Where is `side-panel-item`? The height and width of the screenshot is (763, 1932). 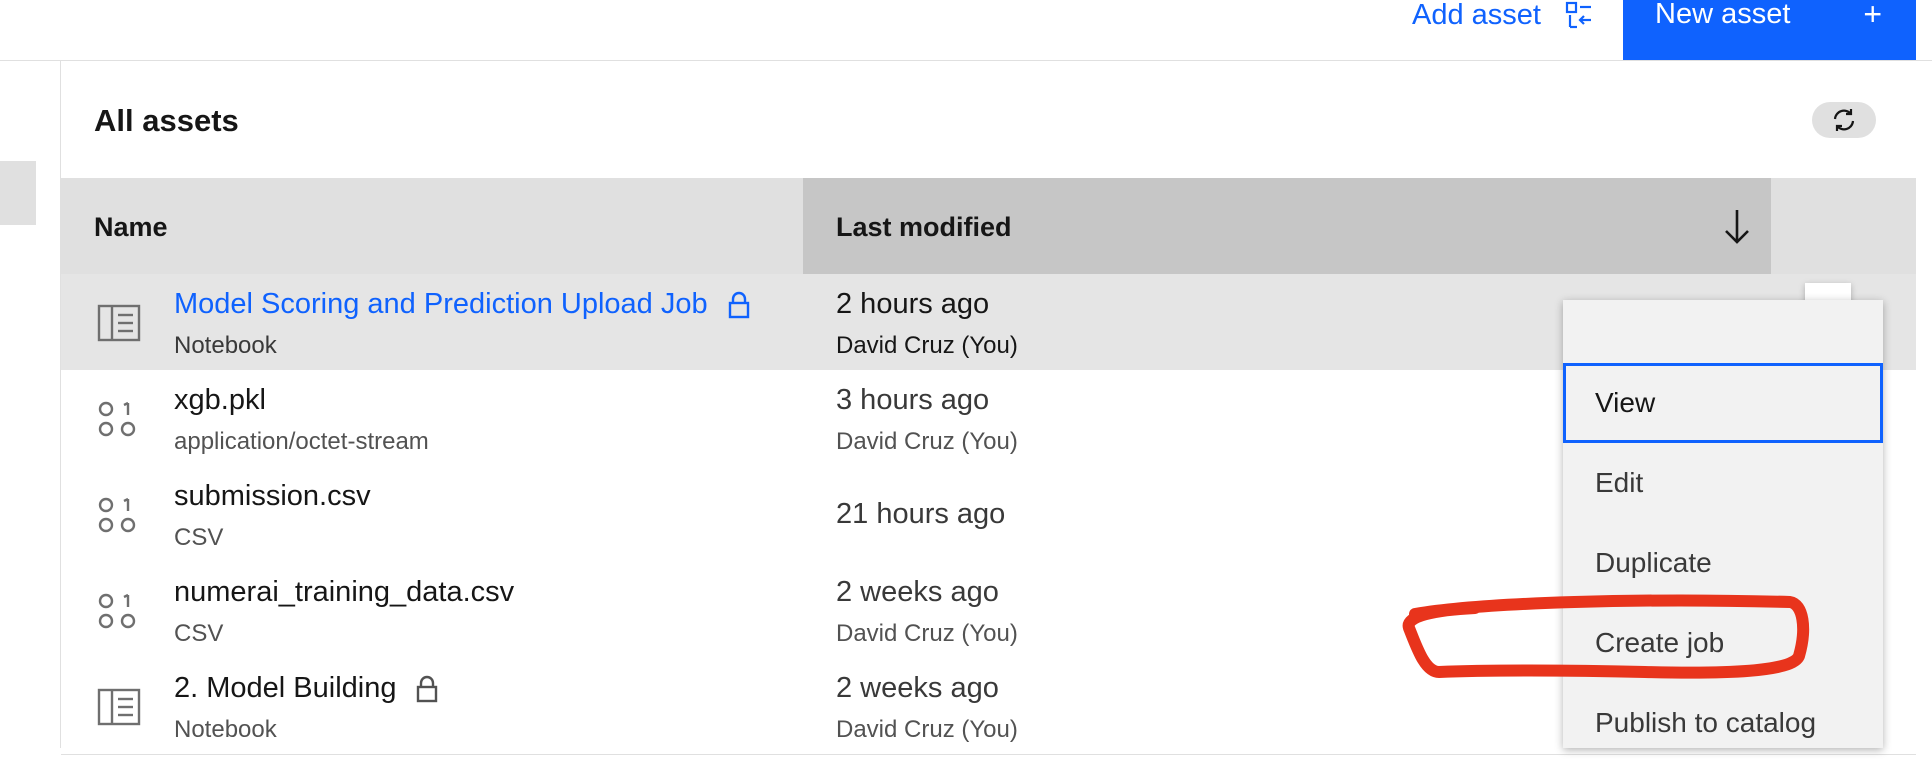
side-panel-item is located at coordinates (18, 193).